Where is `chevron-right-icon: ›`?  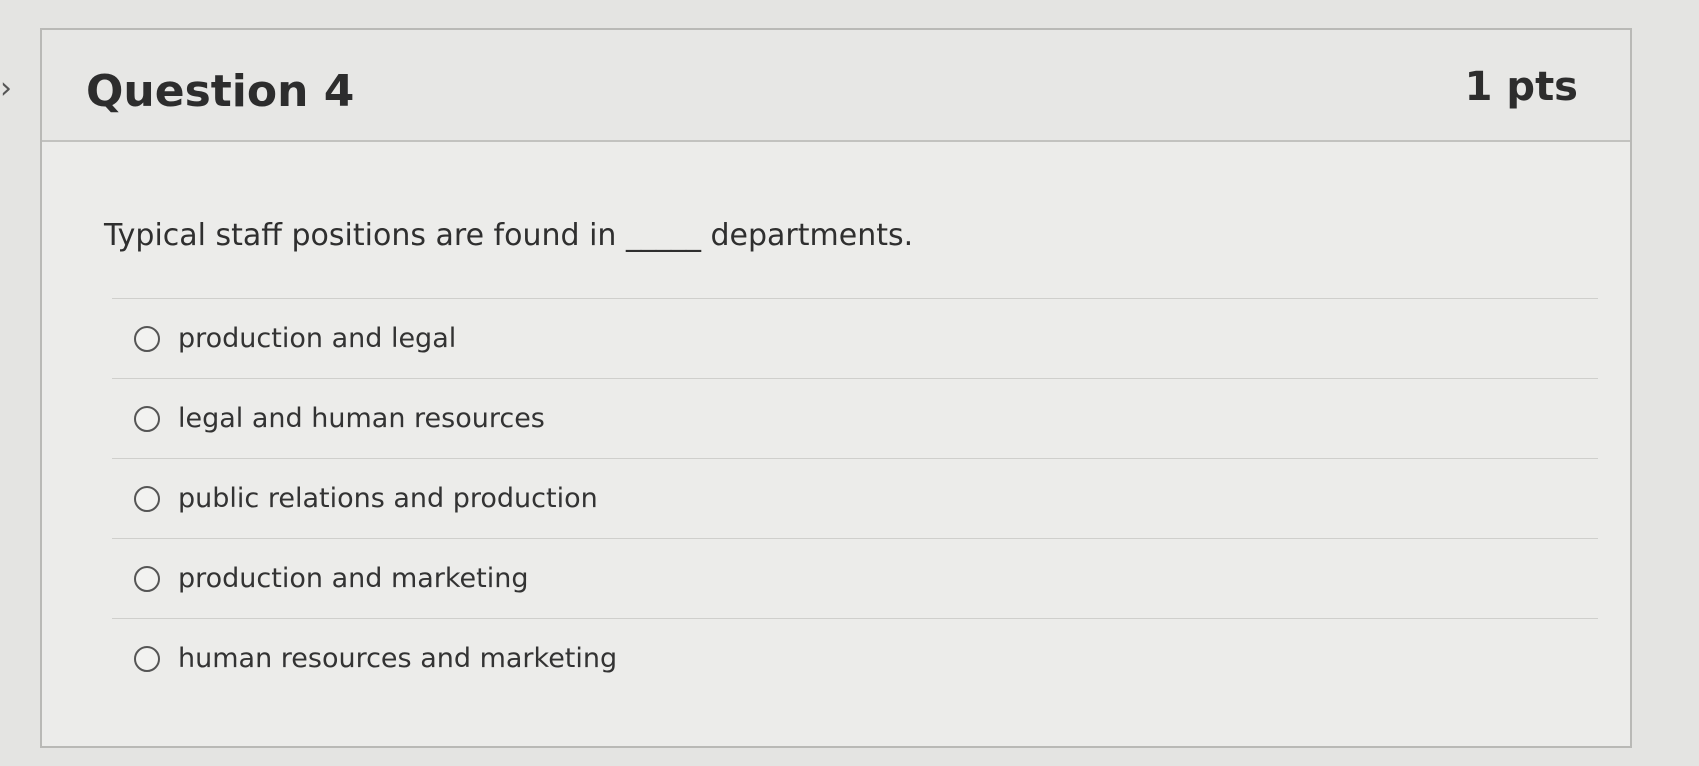 chevron-right-icon: › is located at coordinates (11, 89).